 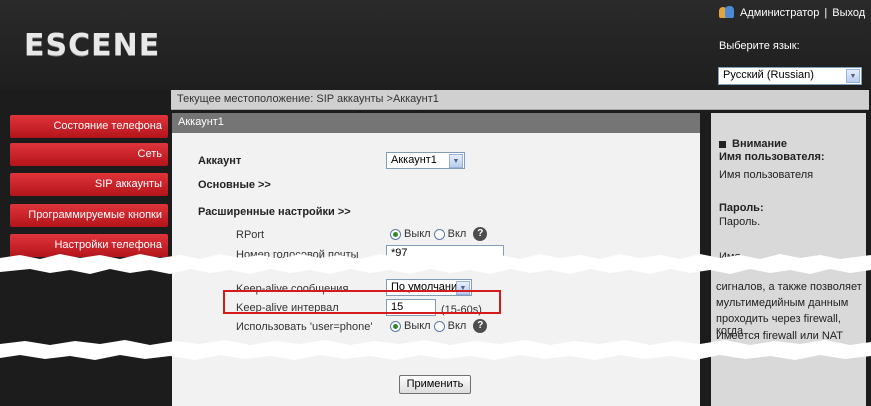 I want to click on escene-logo: ESCENE, so click(x=92, y=45).